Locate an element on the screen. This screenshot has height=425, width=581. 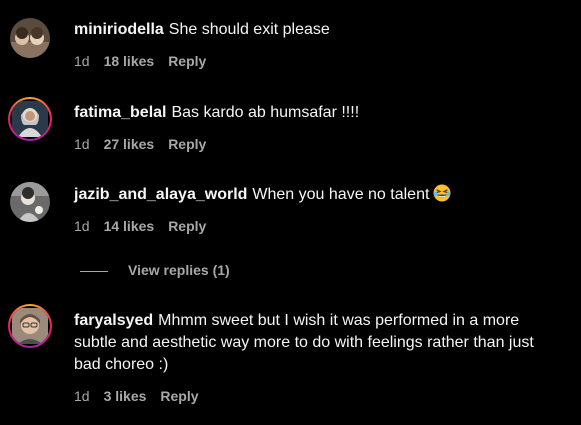
comment-likes: 27 likes is located at coordinates (129, 144).